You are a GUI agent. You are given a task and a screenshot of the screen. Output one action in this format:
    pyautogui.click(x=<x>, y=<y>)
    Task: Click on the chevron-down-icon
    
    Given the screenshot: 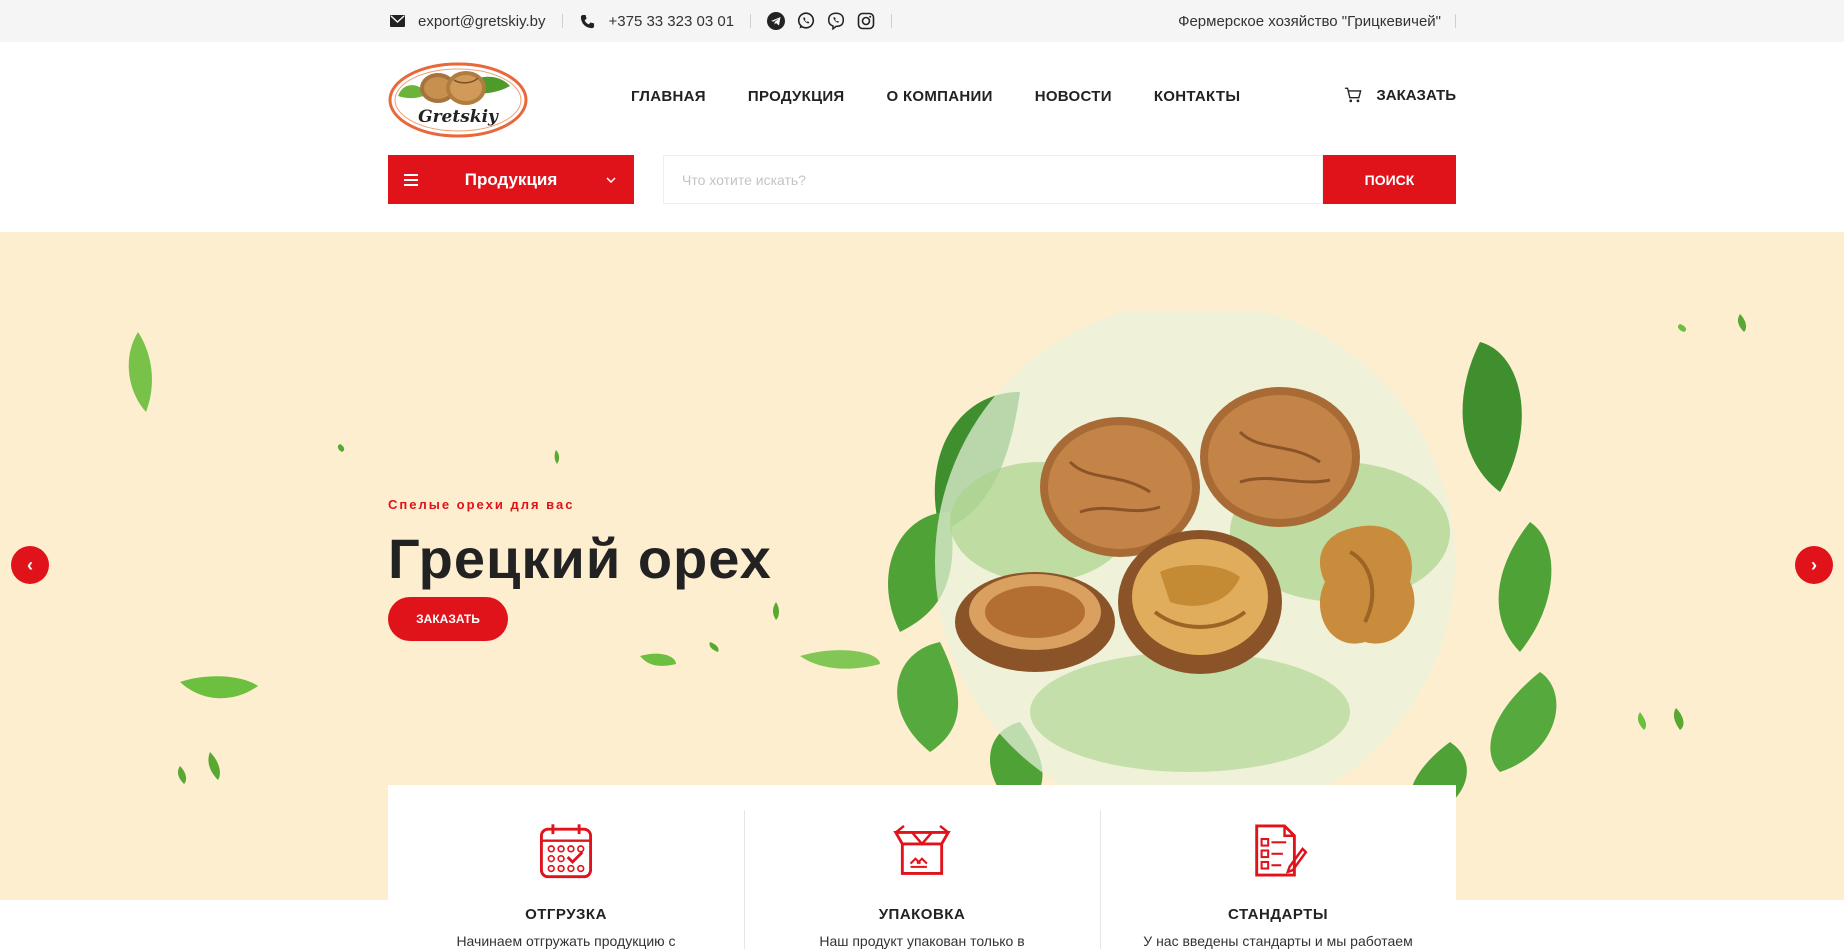 What is the action you would take?
    pyautogui.click(x=611, y=180)
    